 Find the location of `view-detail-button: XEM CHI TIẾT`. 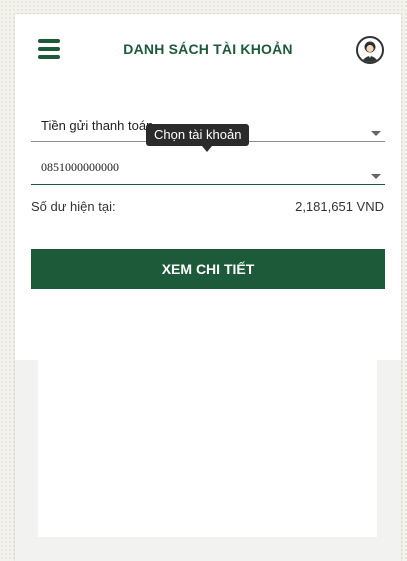

view-detail-button: XEM CHI TIẾT is located at coordinates (208, 269).